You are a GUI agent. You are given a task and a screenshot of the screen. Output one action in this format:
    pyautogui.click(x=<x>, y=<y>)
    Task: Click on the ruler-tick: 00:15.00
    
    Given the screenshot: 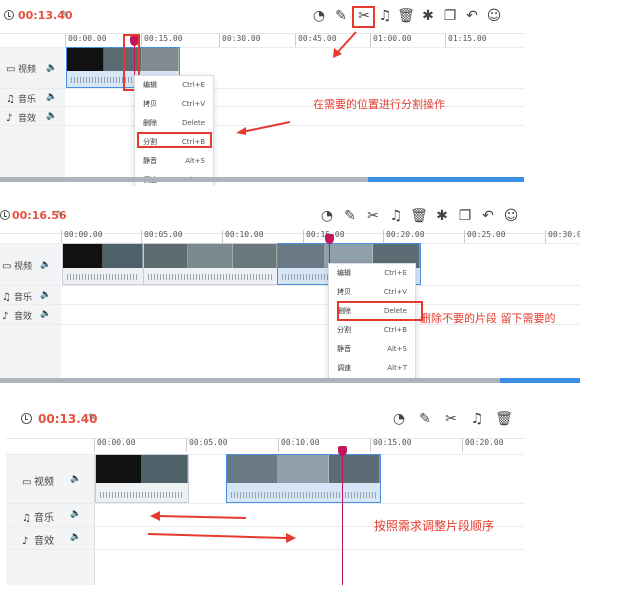 What is the action you would take?
    pyautogui.click(x=162, y=41)
    